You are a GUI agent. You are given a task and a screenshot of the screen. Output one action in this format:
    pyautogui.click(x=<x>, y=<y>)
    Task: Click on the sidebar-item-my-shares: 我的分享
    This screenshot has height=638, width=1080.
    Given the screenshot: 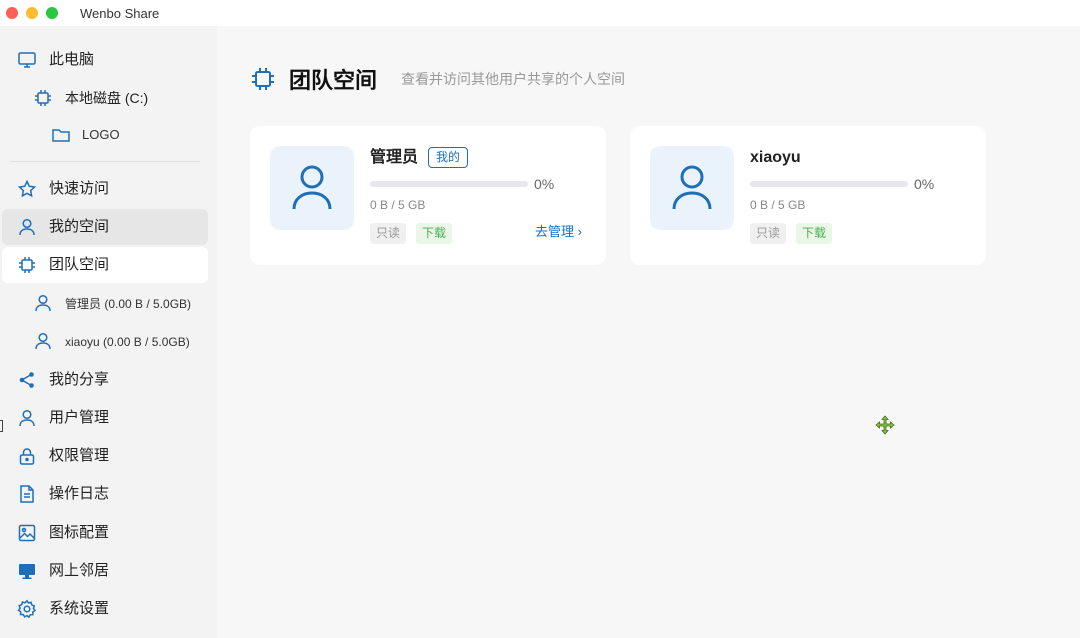 What is the action you would take?
    pyautogui.click(x=105, y=380)
    